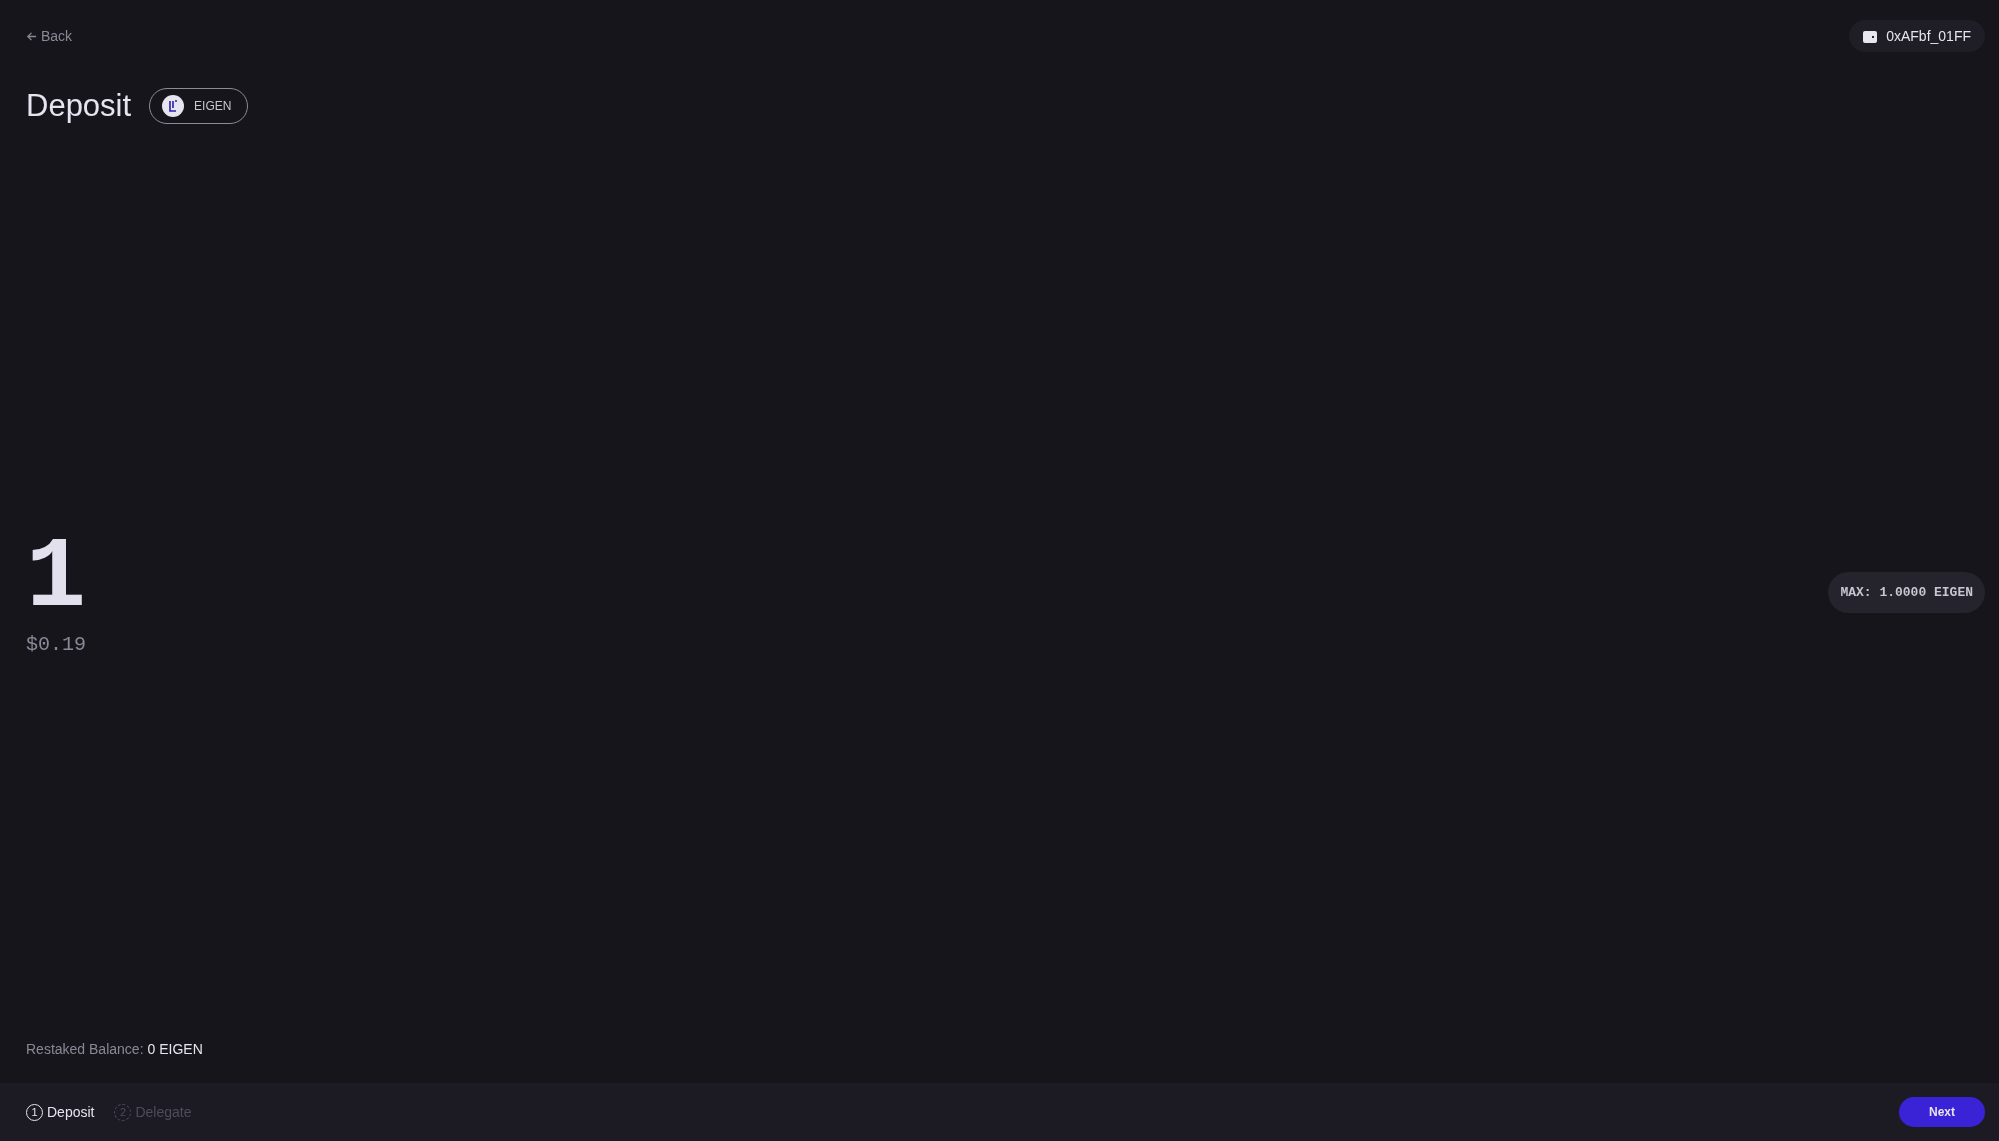 This screenshot has height=1141, width=1999. I want to click on back-link: Back, so click(49, 36).